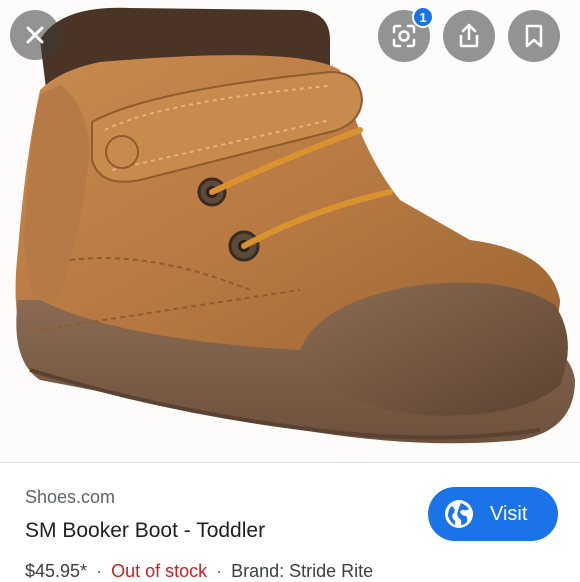 The image size is (580, 582). Describe the element at coordinates (509, 513) in the screenshot. I see `visit-button-label: Visit` at that location.